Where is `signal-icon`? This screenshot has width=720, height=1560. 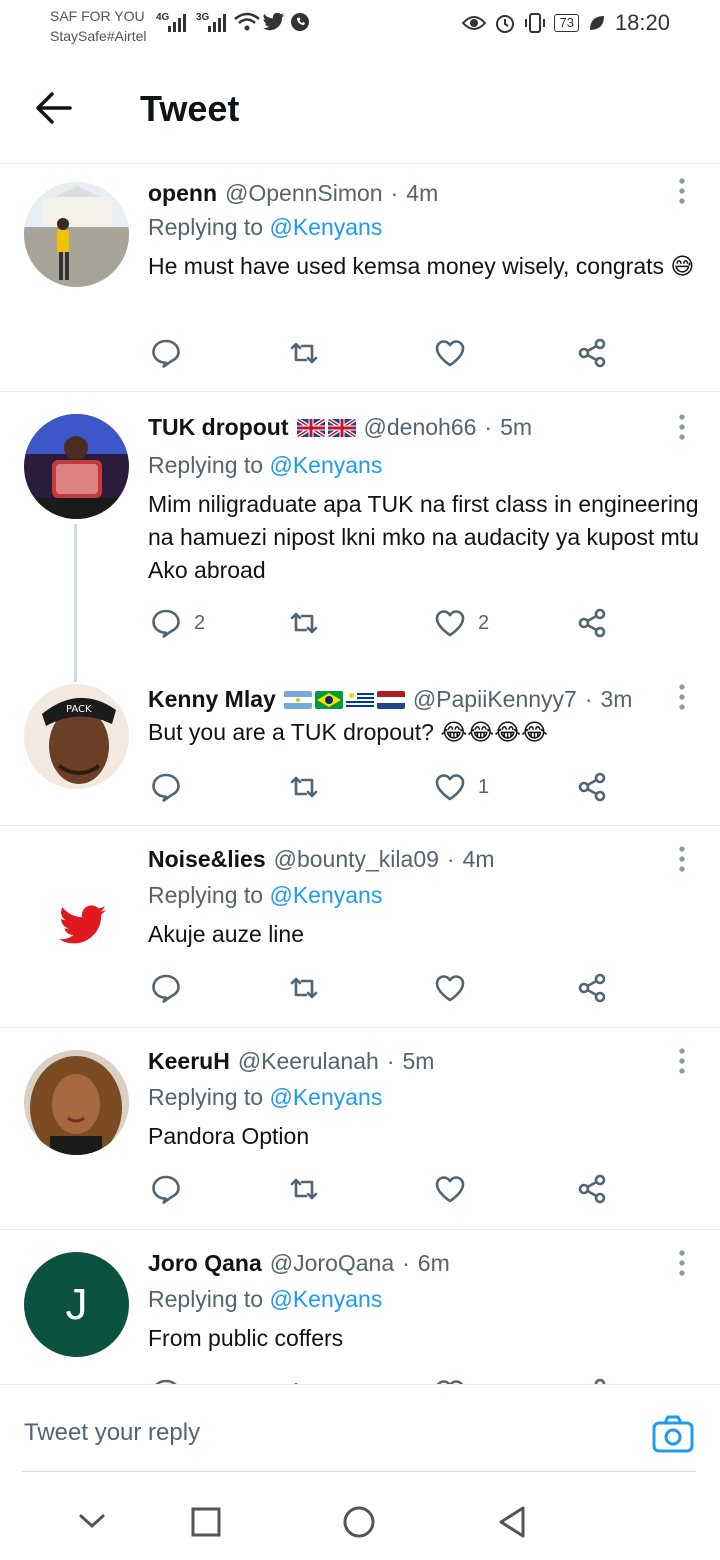
signal-icon is located at coordinates (177, 23).